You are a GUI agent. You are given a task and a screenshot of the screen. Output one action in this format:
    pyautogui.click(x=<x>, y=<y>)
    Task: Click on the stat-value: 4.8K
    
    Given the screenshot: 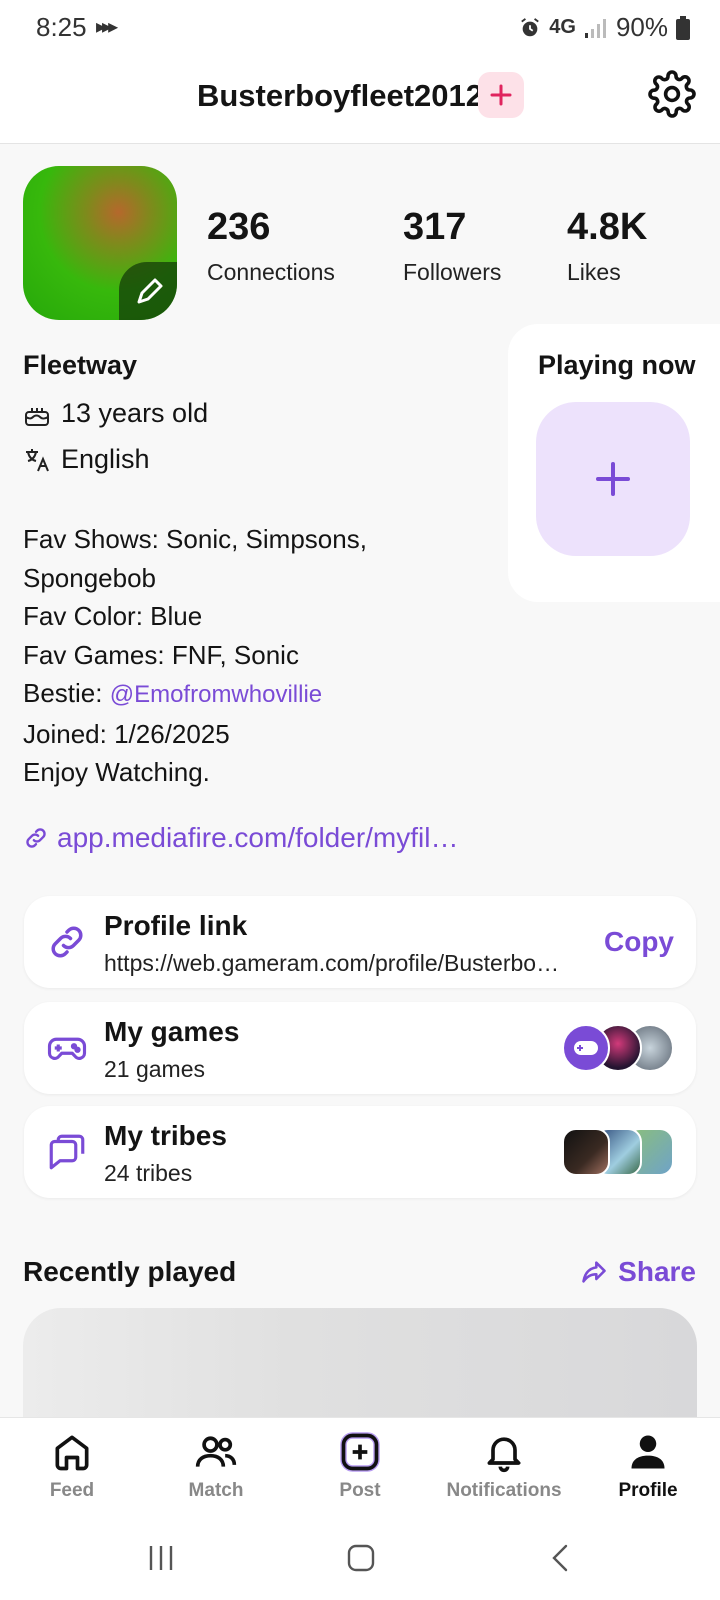 What is the action you would take?
    pyautogui.click(x=607, y=227)
    